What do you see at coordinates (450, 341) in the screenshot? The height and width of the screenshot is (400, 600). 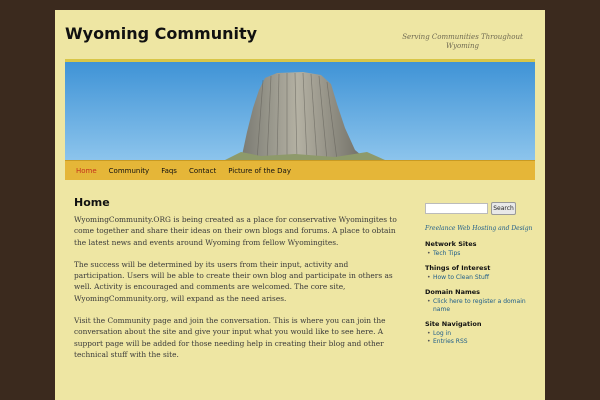 I see `entries-rss-link: Entries RSS` at bounding box center [450, 341].